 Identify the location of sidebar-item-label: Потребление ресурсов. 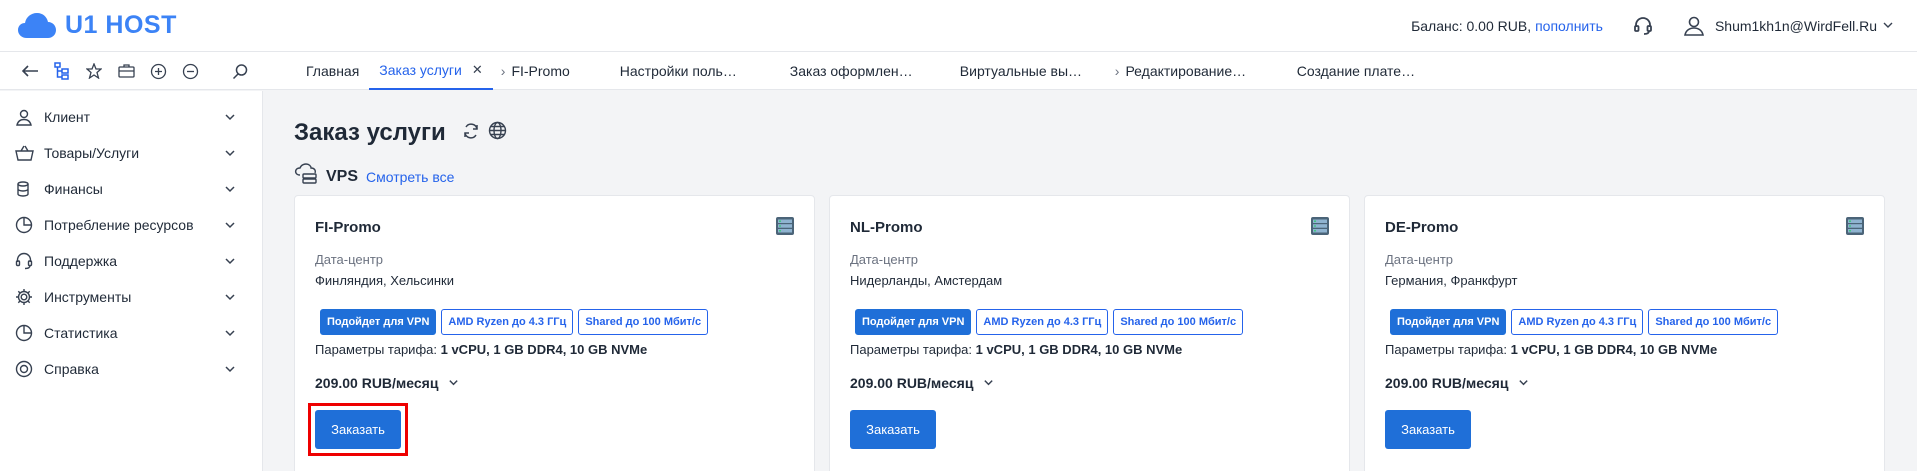
(119, 225).